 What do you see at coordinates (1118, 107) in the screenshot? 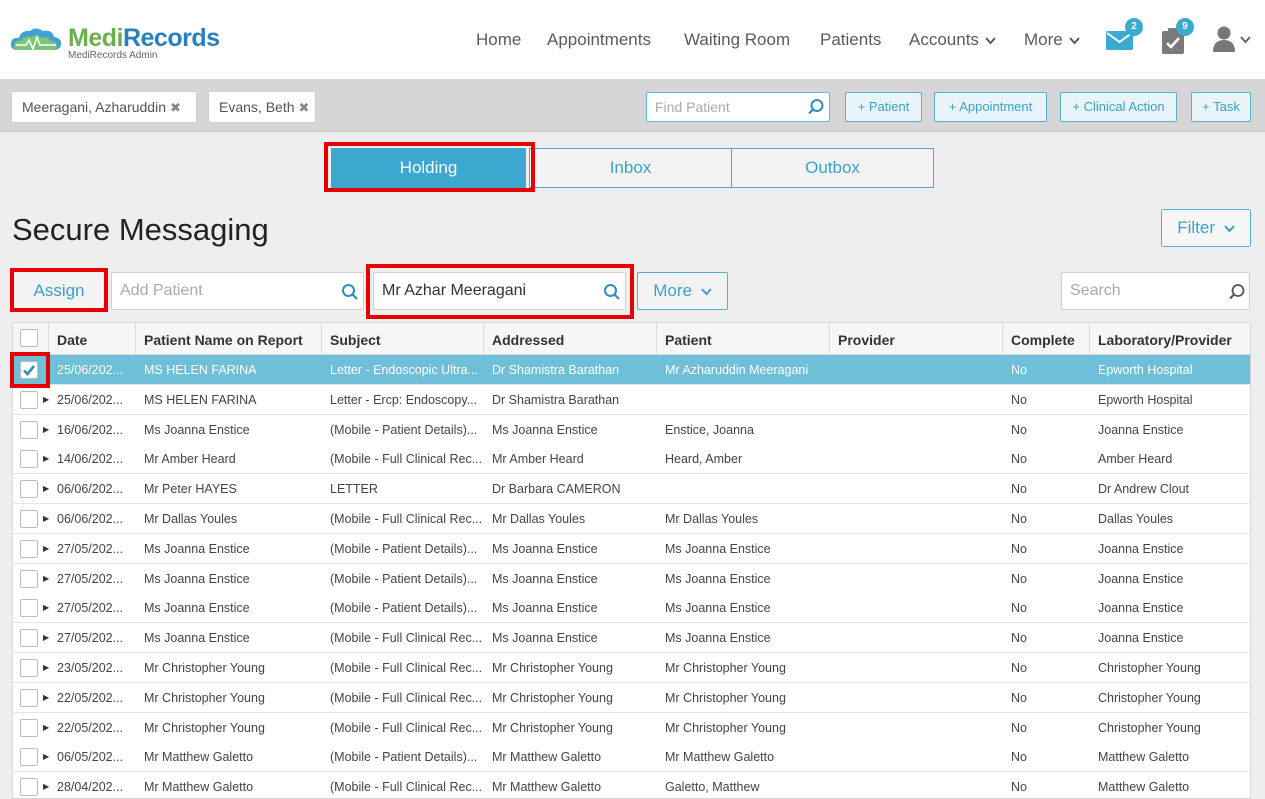
I see `add-clinical-action-button: + Clinical Action` at bounding box center [1118, 107].